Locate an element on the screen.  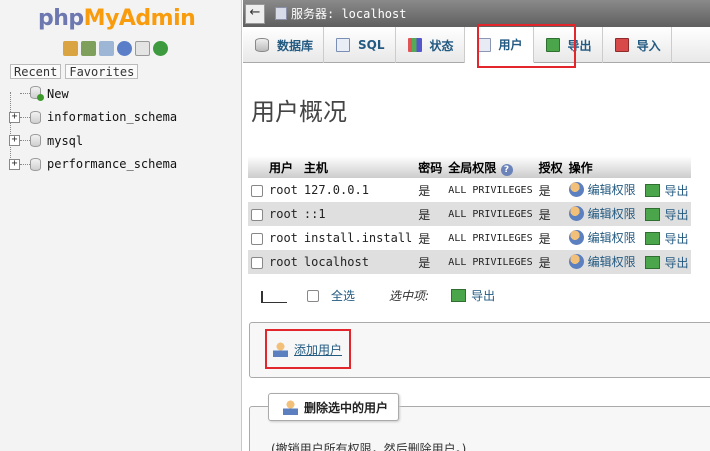
docs-icon is located at coordinates (142, 48).